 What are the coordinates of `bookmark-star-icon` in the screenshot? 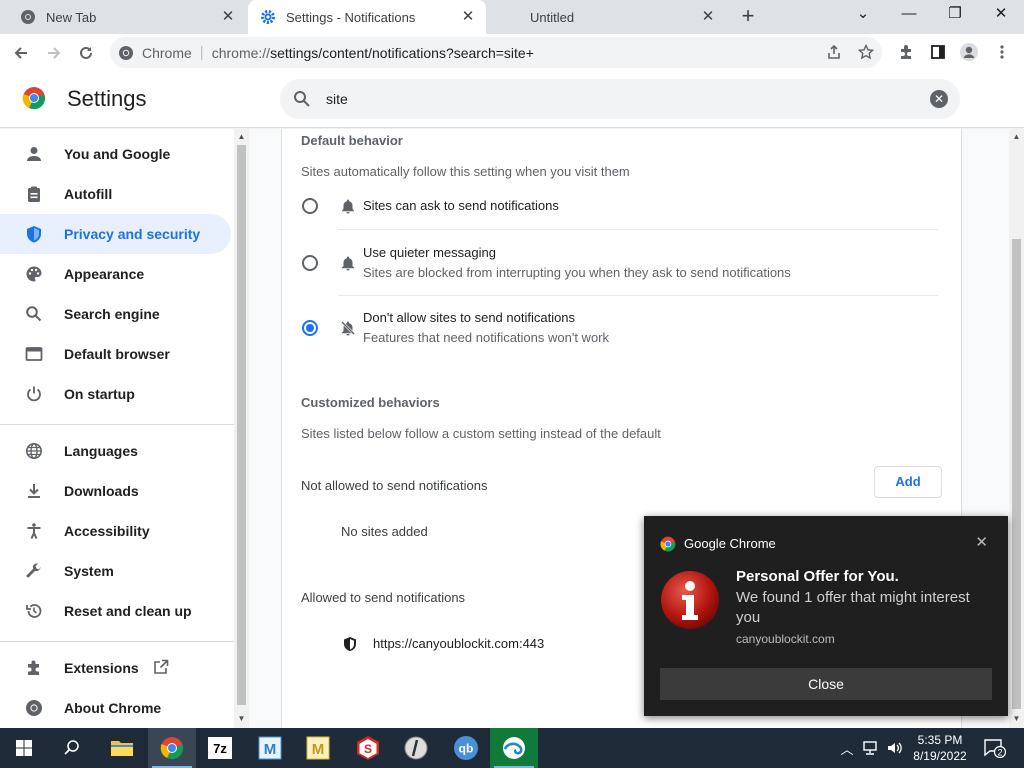 It's located at (866, 52).